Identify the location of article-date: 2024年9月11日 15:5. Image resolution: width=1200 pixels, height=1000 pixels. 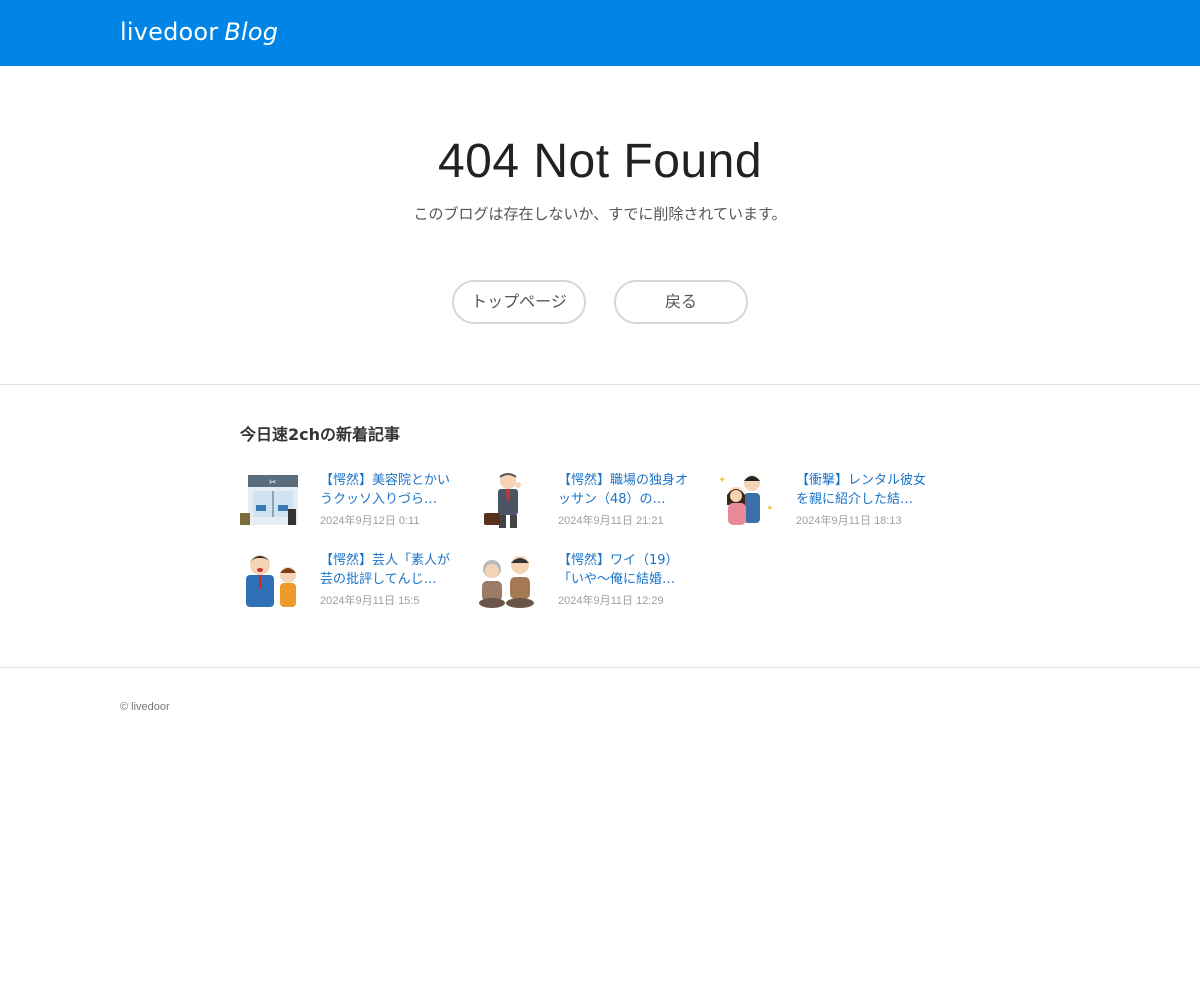
(370, 601).